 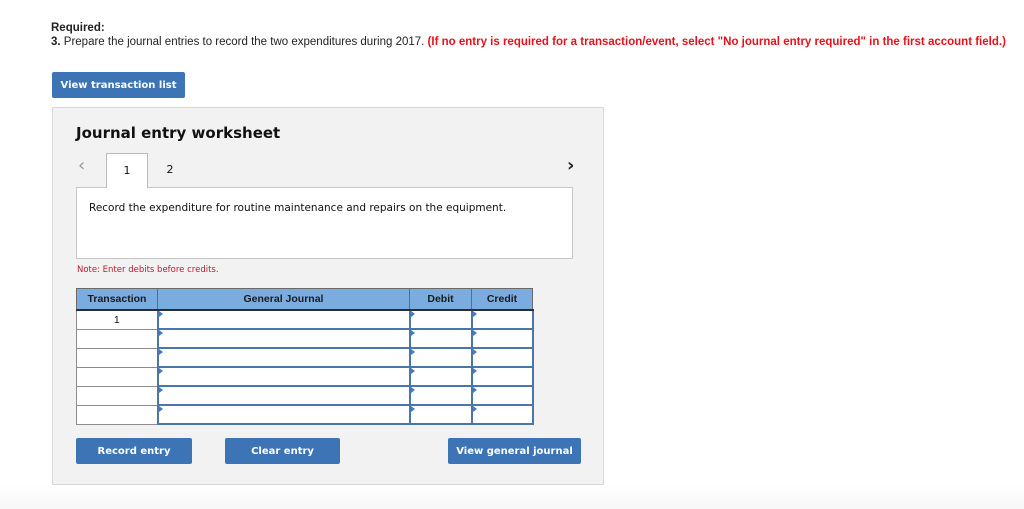 I want to click on record-entry-button: Record entry, so click(x=134, y=451).